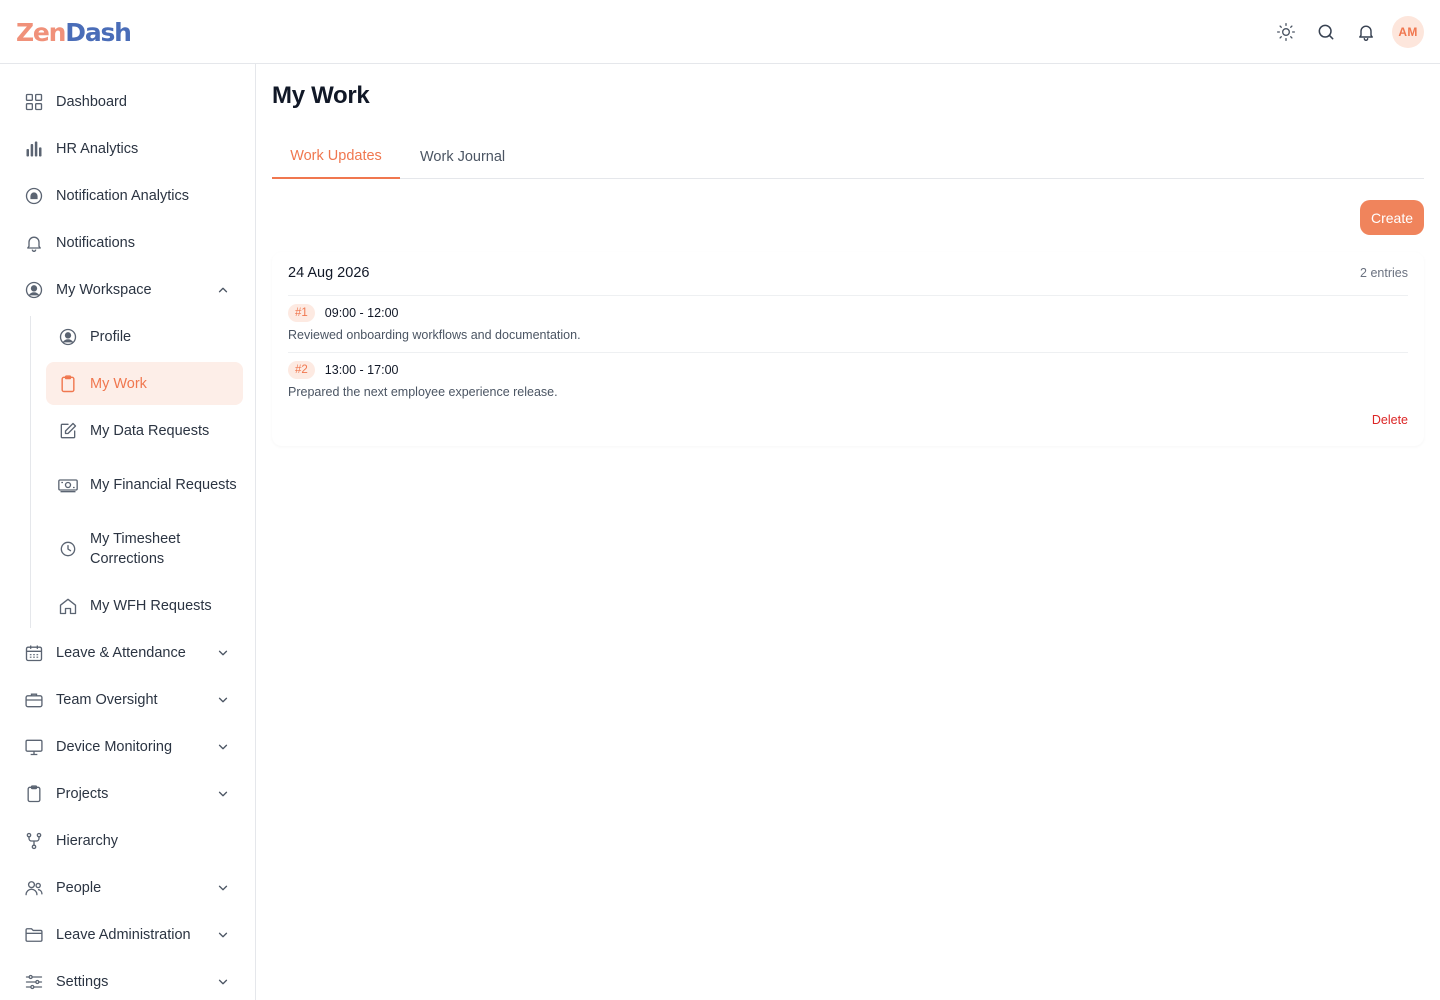  I want to click on sidebar-item-label: Settings, so click(82, 982).